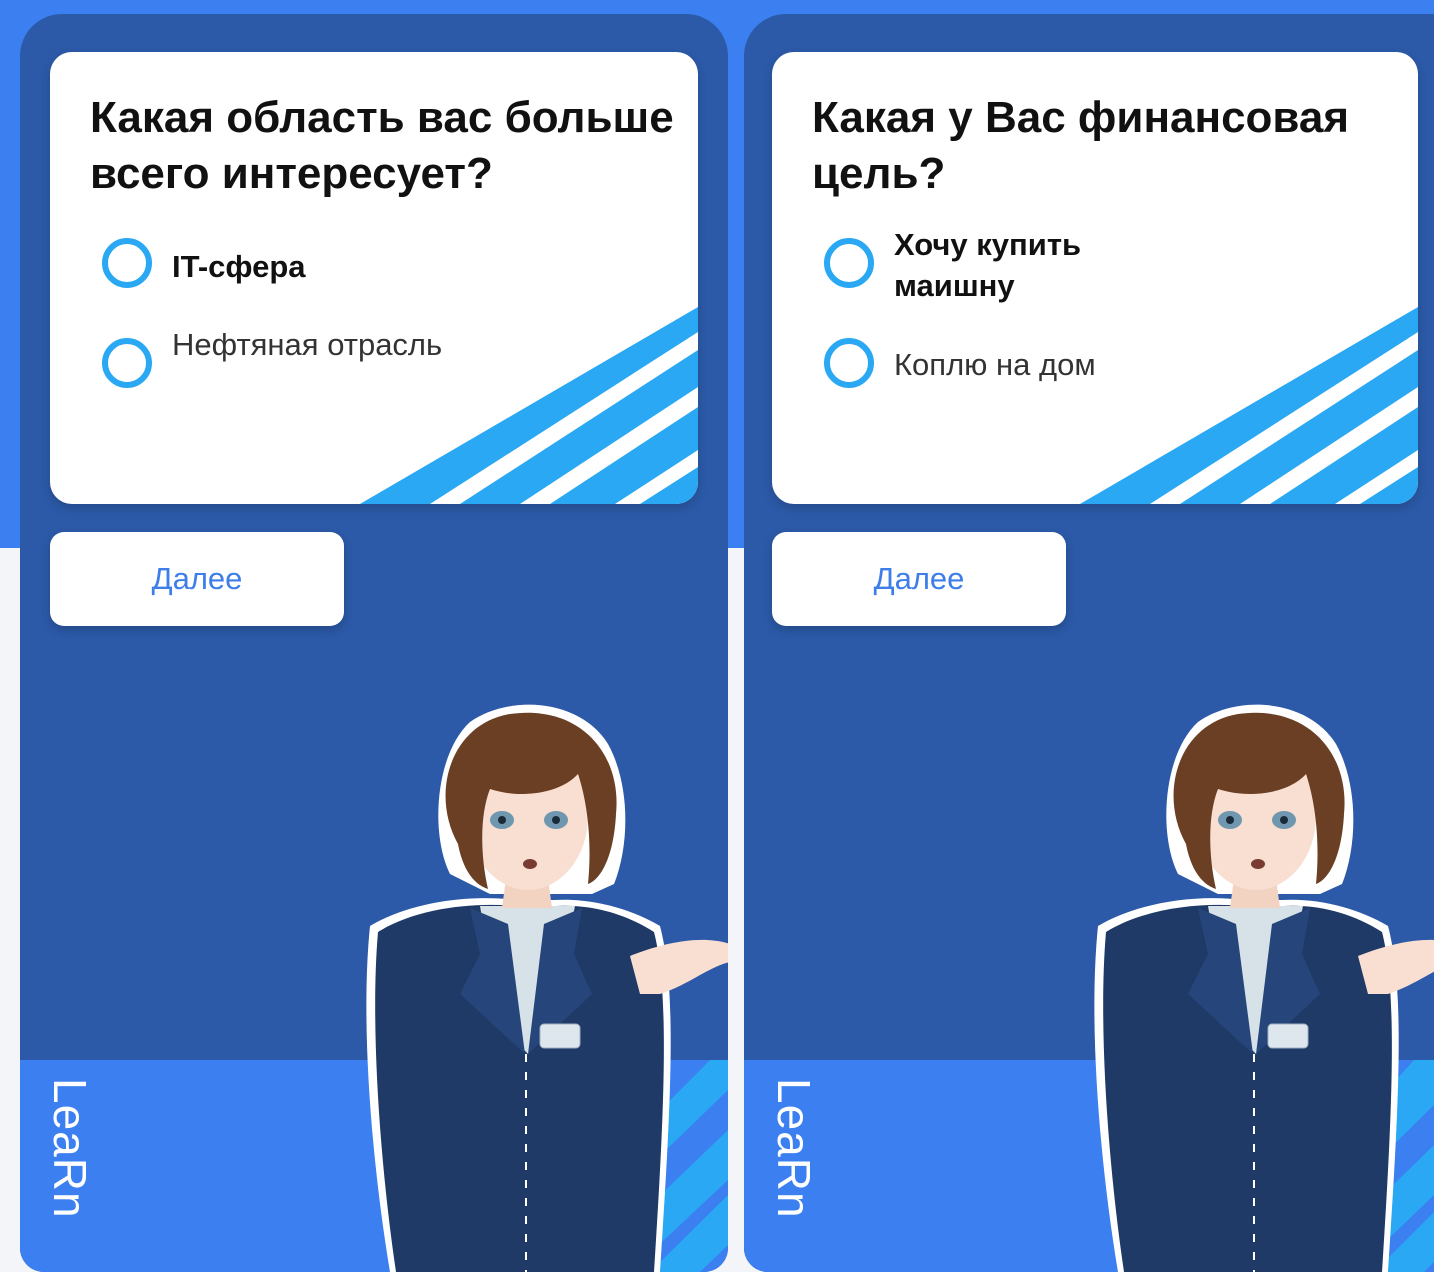 The image size is (1434, 1272). What do you see at coordinates (1081, 145) in the screenshot?
I see `question-title: Какая у Вас финансовая цель?` at bounding box center [1081, 145].